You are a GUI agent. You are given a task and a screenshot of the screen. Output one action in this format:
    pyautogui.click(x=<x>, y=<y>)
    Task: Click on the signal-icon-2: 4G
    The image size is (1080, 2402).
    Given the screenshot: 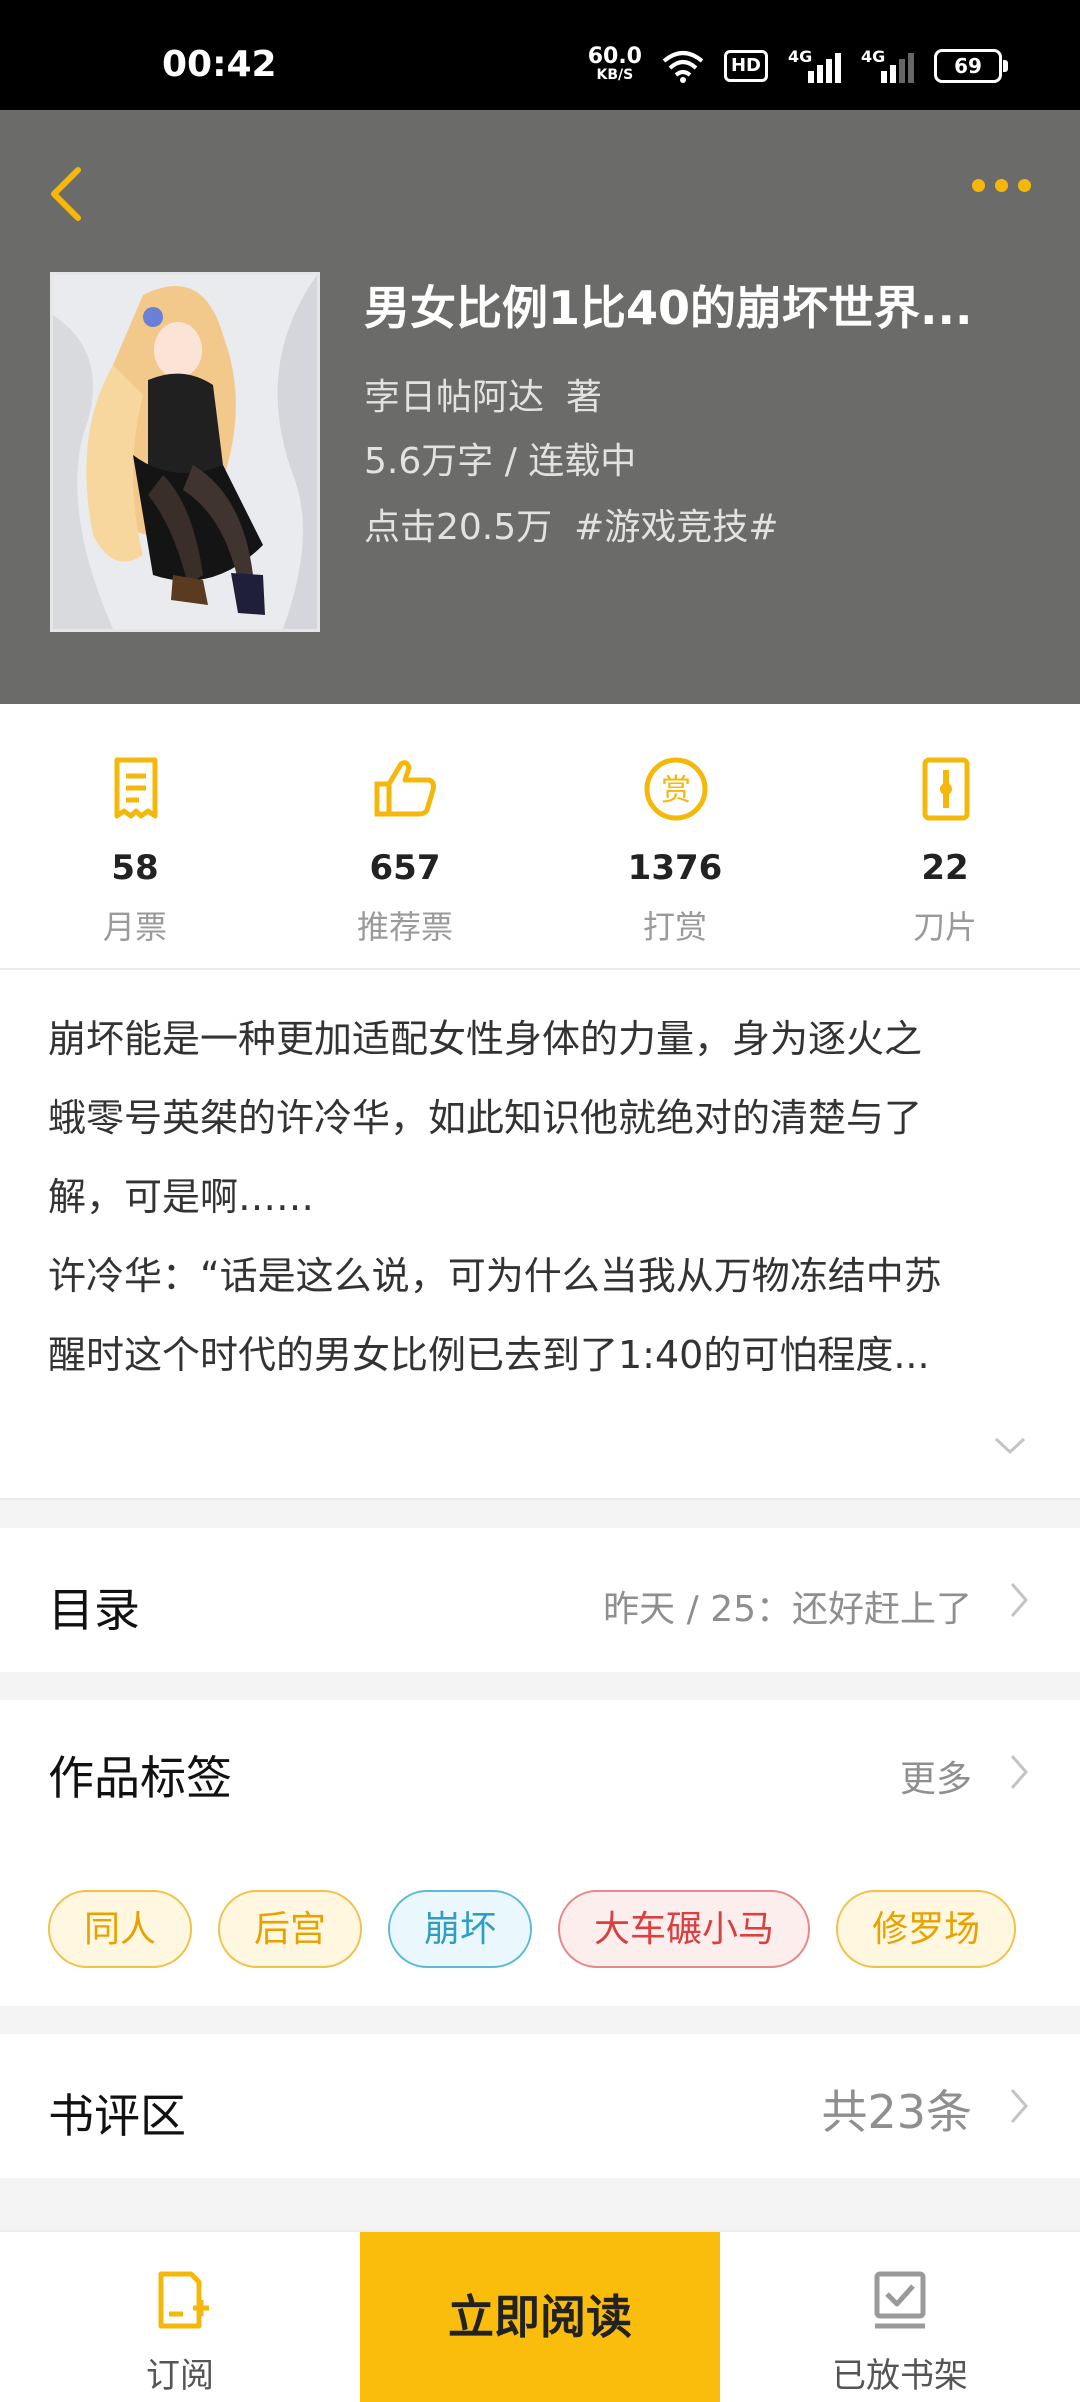 What is the action you would take?
    pyautogui.click(x=887, y=65)
    